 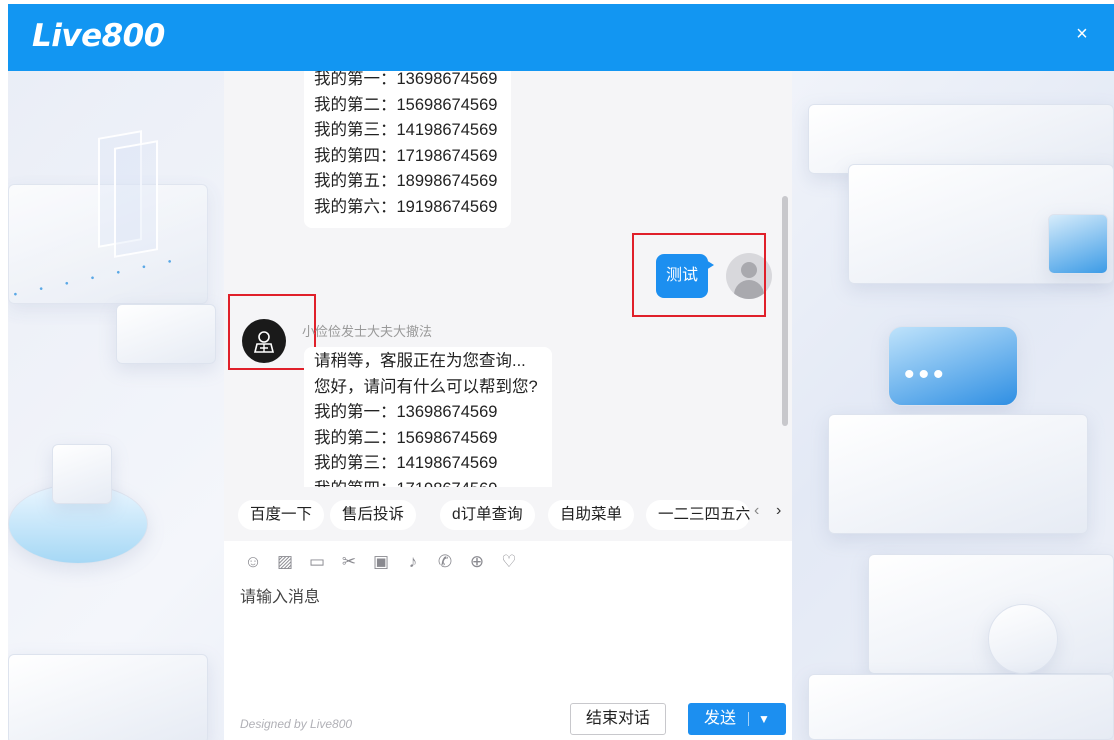 I want to click on quick-reply-baidu: 百度一下, so click(x=281, y=515).